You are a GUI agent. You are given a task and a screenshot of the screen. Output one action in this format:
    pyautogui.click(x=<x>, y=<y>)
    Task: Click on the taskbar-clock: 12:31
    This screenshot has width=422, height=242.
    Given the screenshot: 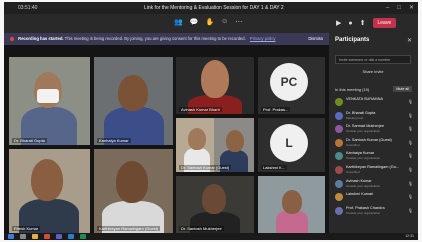 What is the action you would take?
    pyautogui.click(x=409, y=236)
    